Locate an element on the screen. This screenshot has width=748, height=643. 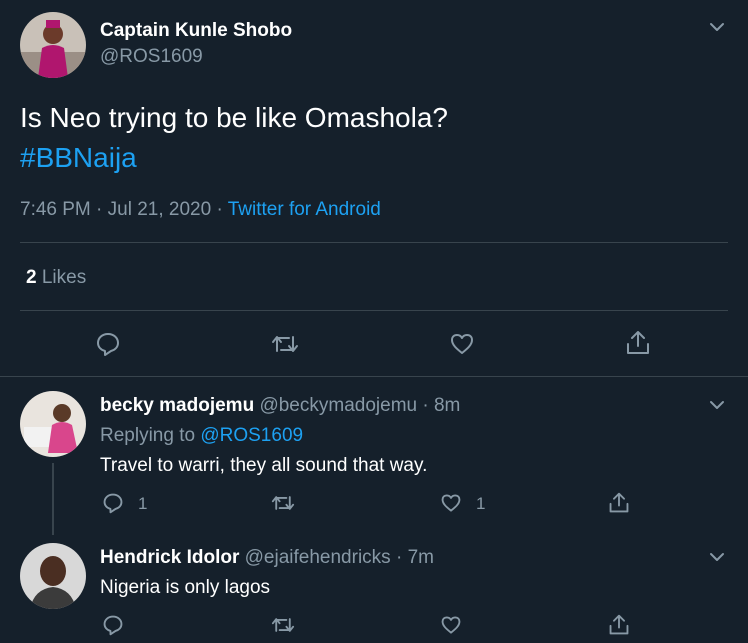
author-name: Captain Kunle Shobo is located at coordinates (196, 31).